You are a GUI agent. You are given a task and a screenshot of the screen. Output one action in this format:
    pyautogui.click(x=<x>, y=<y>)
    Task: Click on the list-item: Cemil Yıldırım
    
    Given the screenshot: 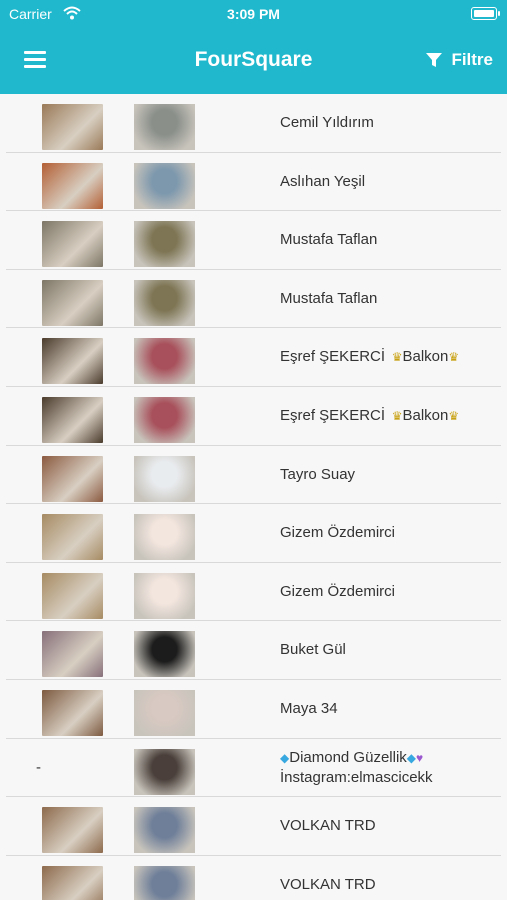 What is the action you would take?
    pyautogui.click(x=253, y=123)
    